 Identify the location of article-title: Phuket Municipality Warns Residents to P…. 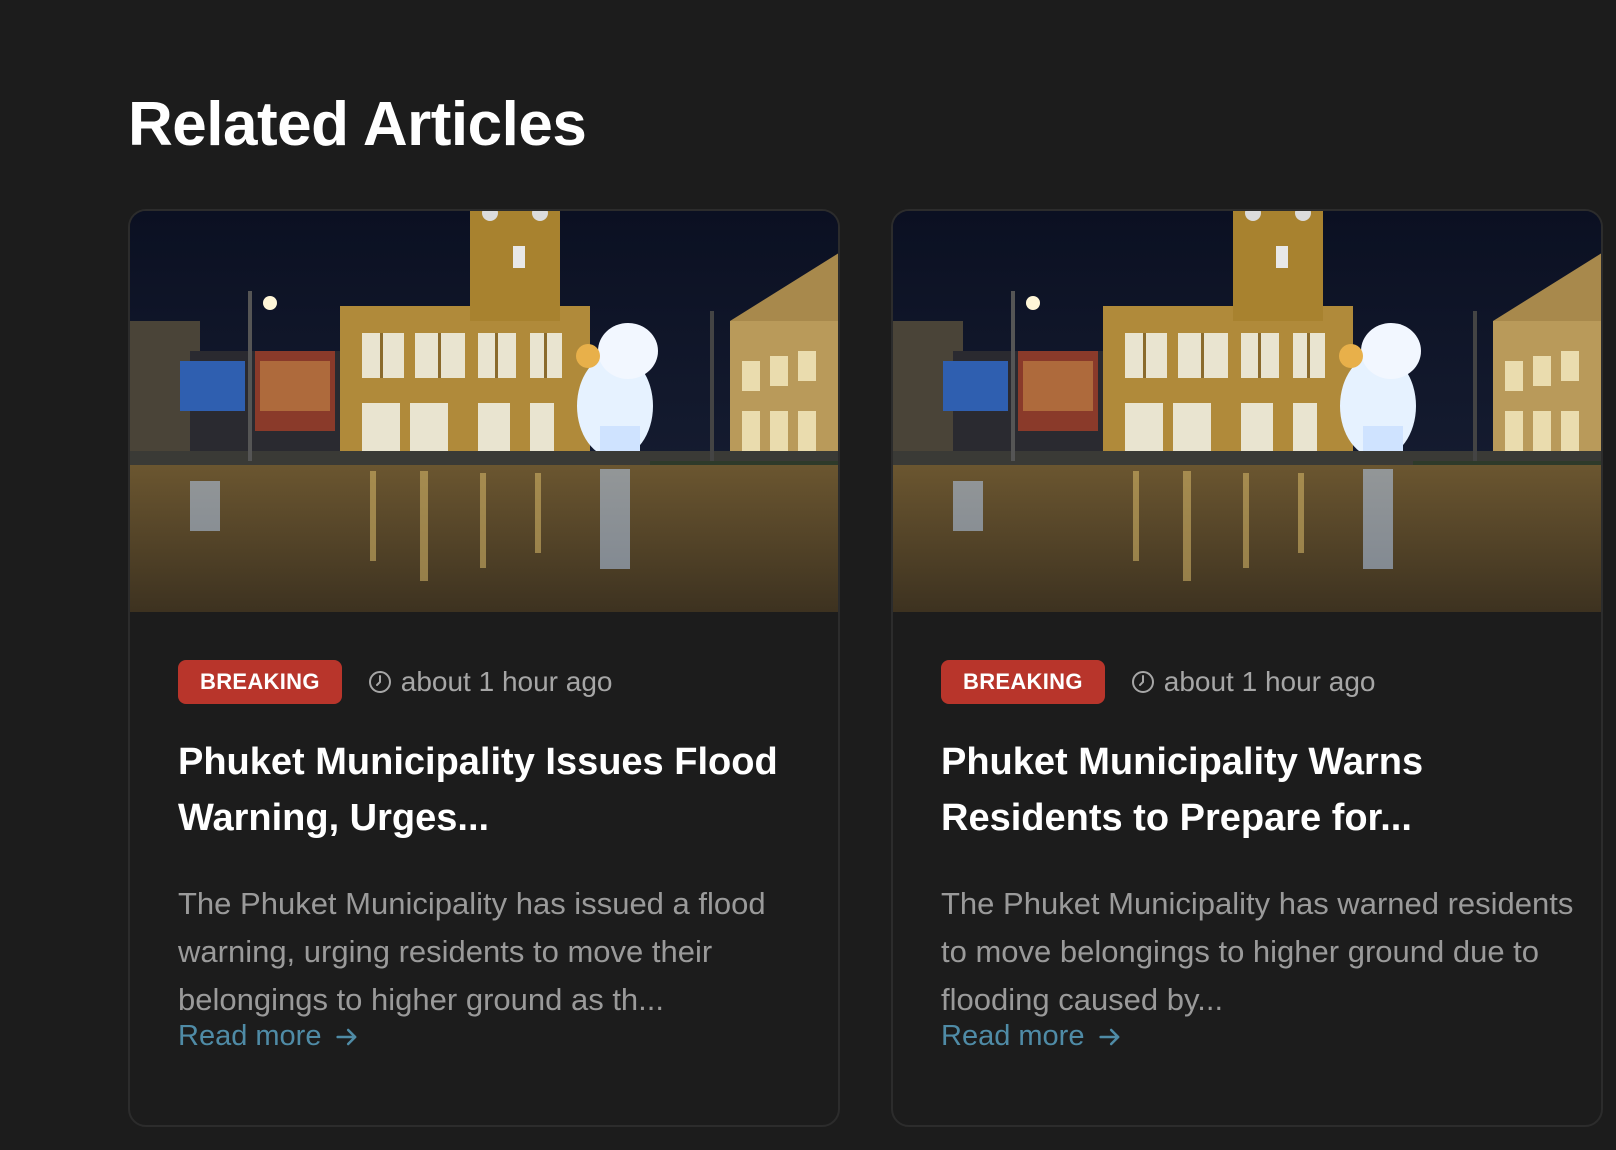
(1261, 790).